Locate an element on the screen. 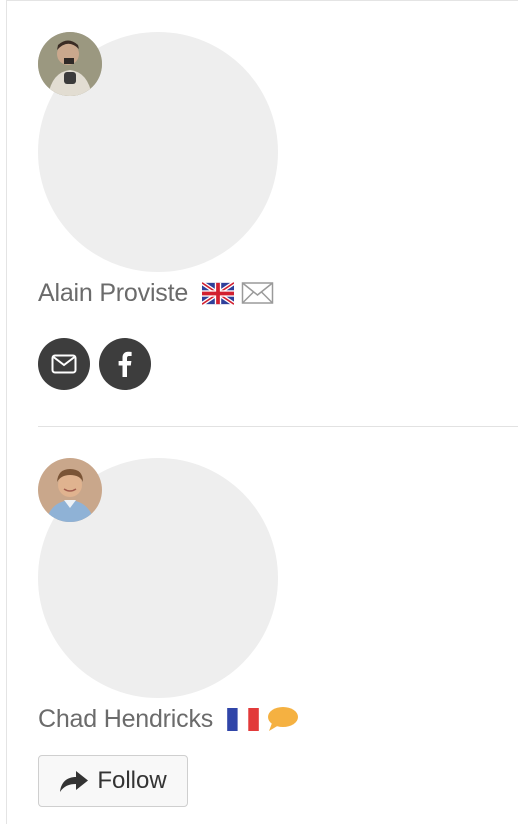 The width and height of the screenshot is (518, 824). email-button is located at coordinates (64, 364).